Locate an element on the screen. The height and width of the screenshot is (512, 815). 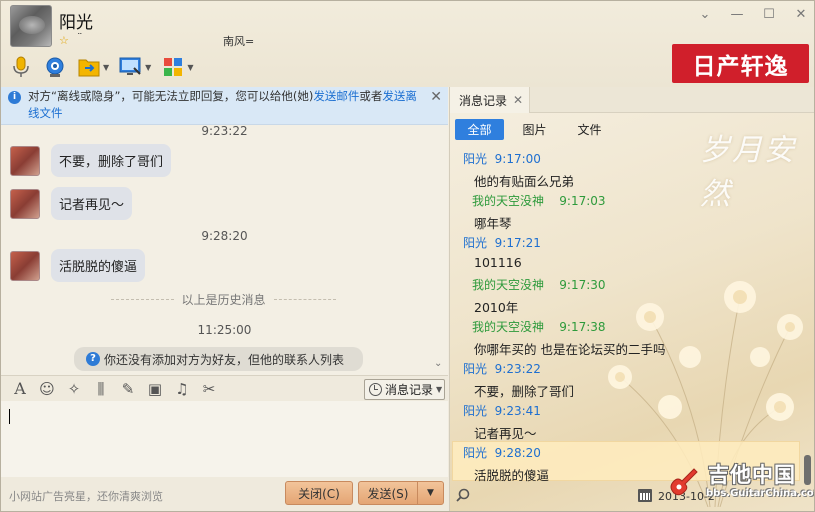
message-history-button: 消息记录 ▼ is located at coordinates (404, 389).